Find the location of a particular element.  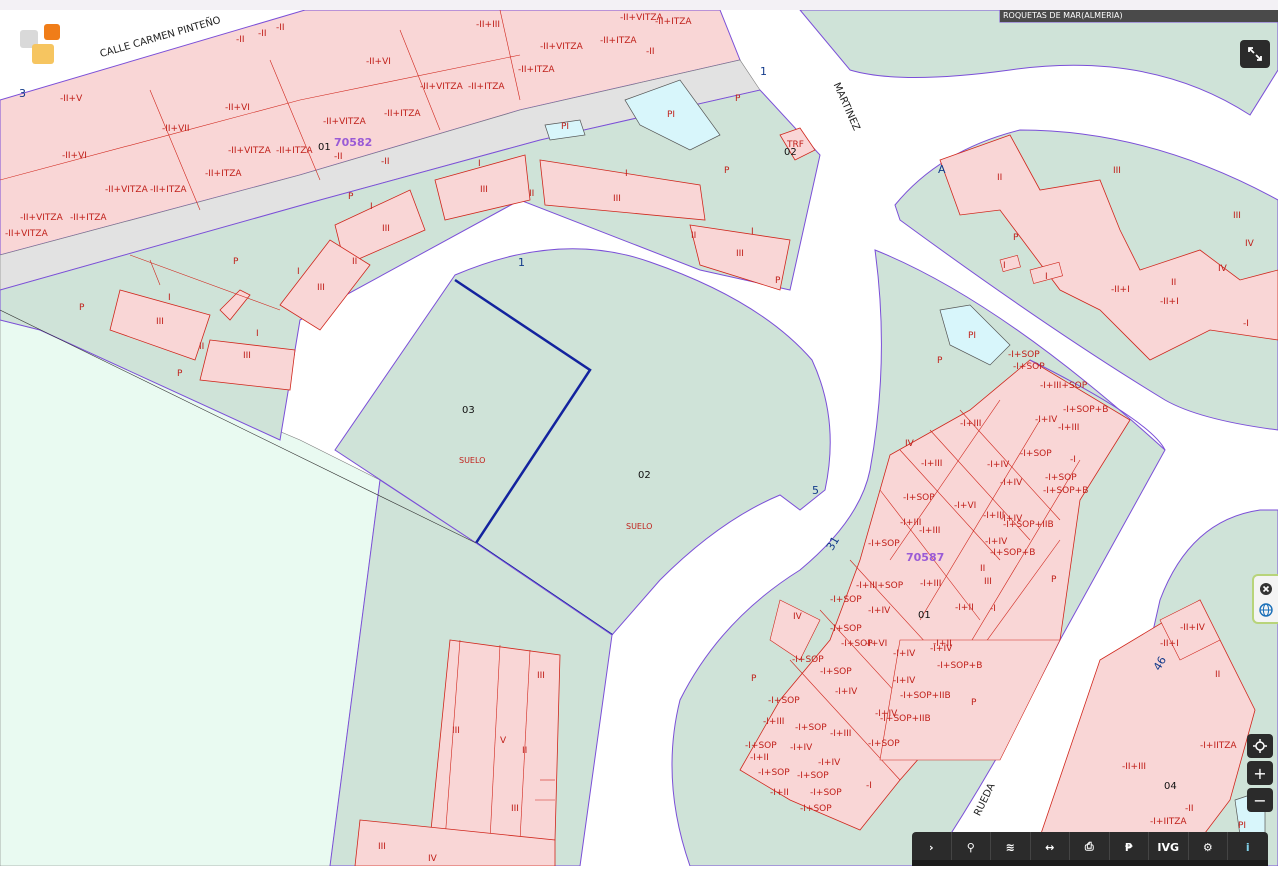

tool-measure-icon: ↔ is located at coordinates (1050, 847).